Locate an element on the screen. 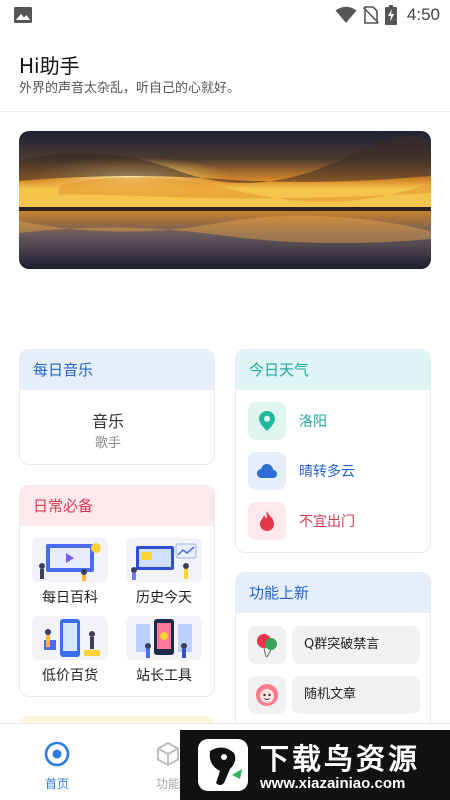  nav-home-label: 首页 is located at coordinates (56, 784).